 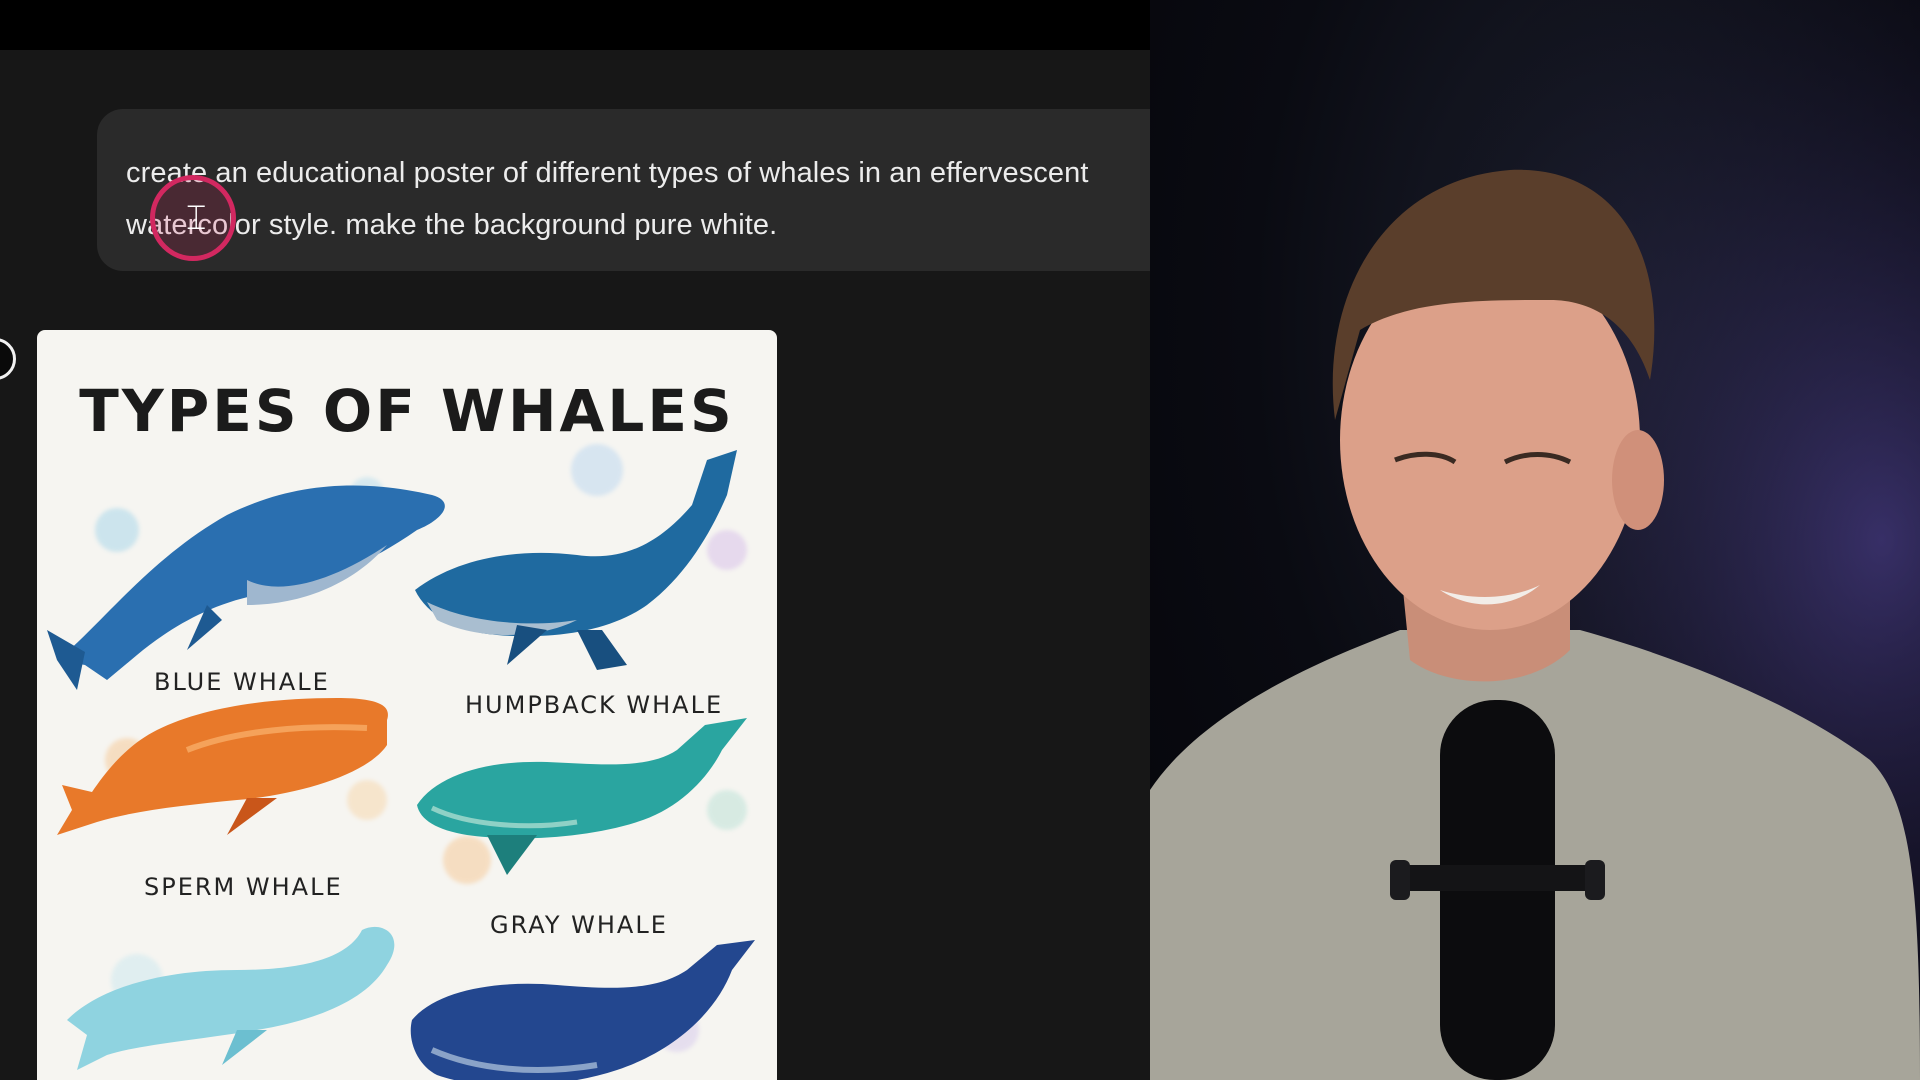 What do you see at coordinates (8, 359) in the screenshot?
I see `scroll-edge-button` at bounding box center [8, 359].